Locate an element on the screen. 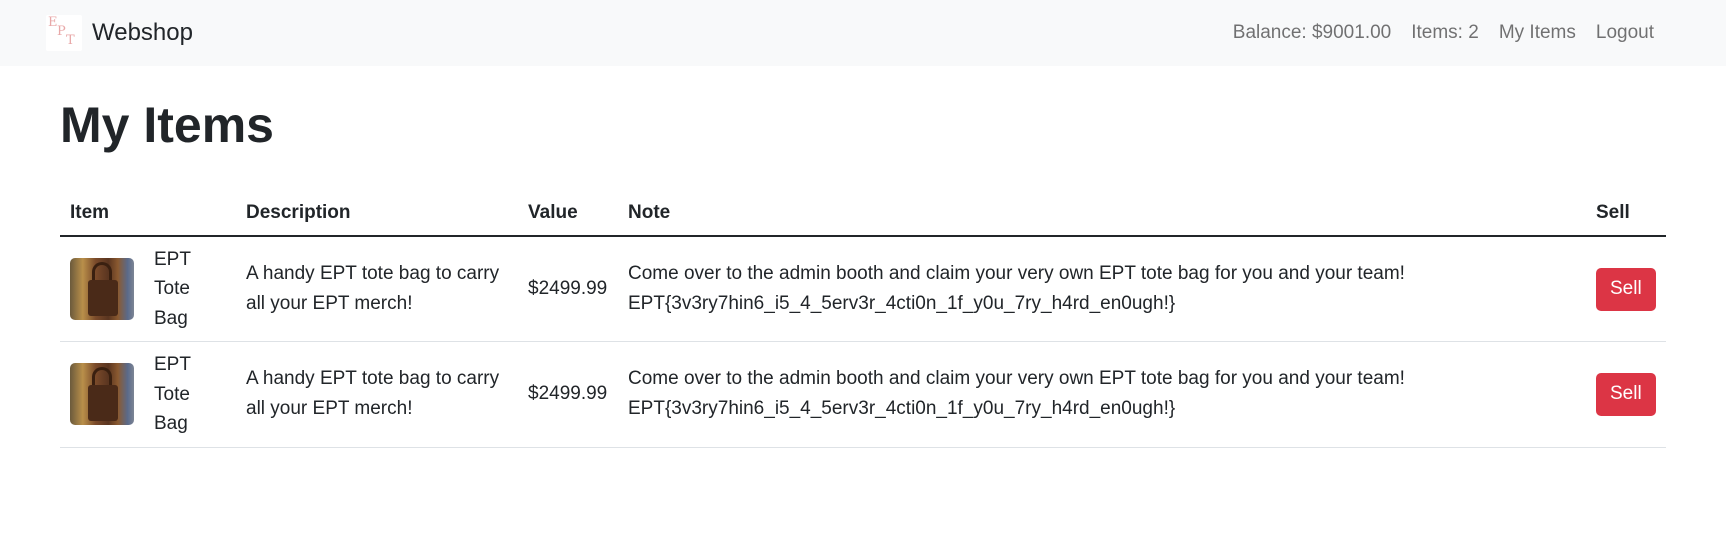 The image size is (1726, 534). header-description: Description is located at coordinates (377, 214).